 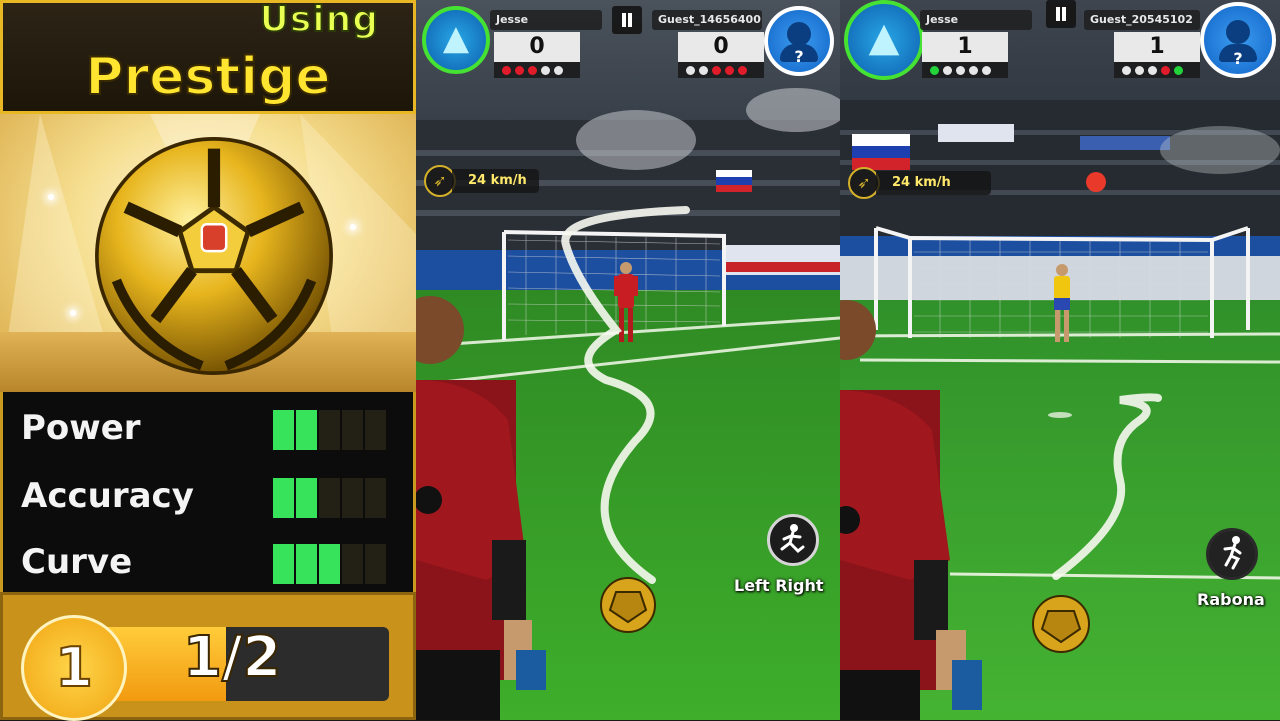 I want to click on player-right-name: Guest_20545102, so click(x=1142, y=20).